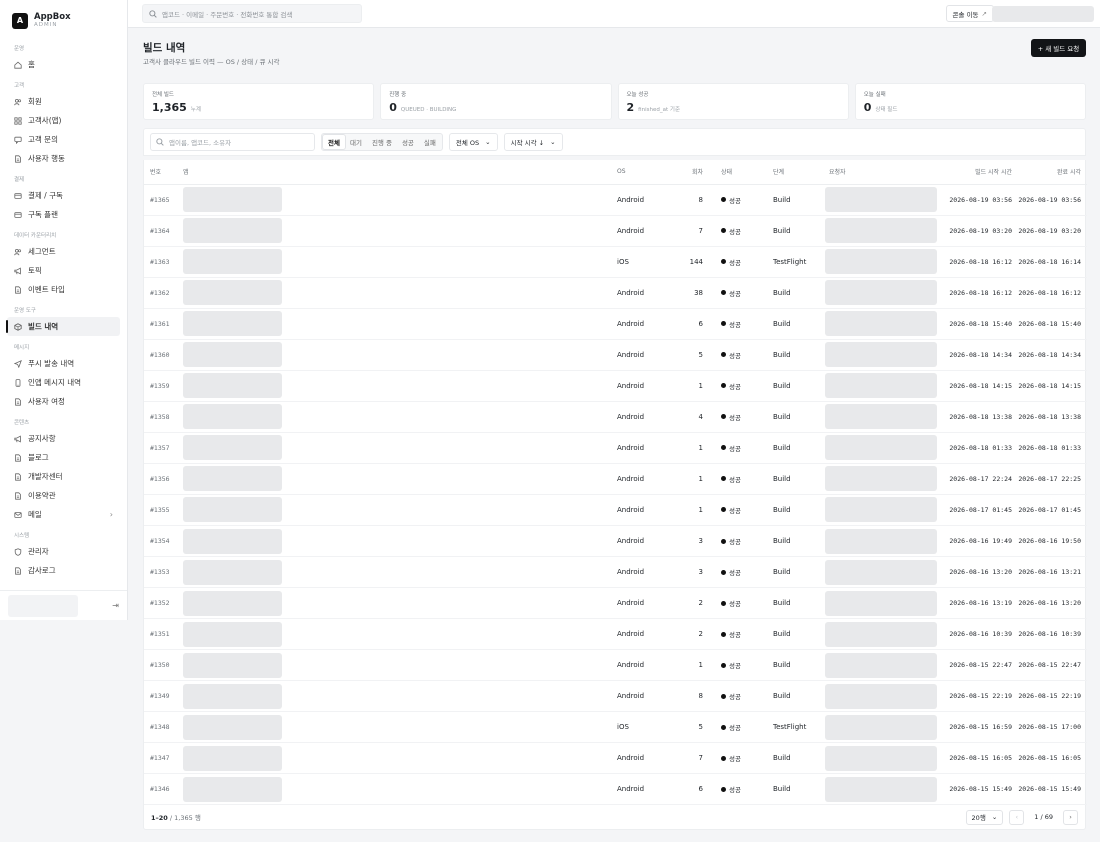 The width and height of the screenshot is (1100, 842). I want to click on sidebar-item: 이벤트 타입, so click(63, 289).